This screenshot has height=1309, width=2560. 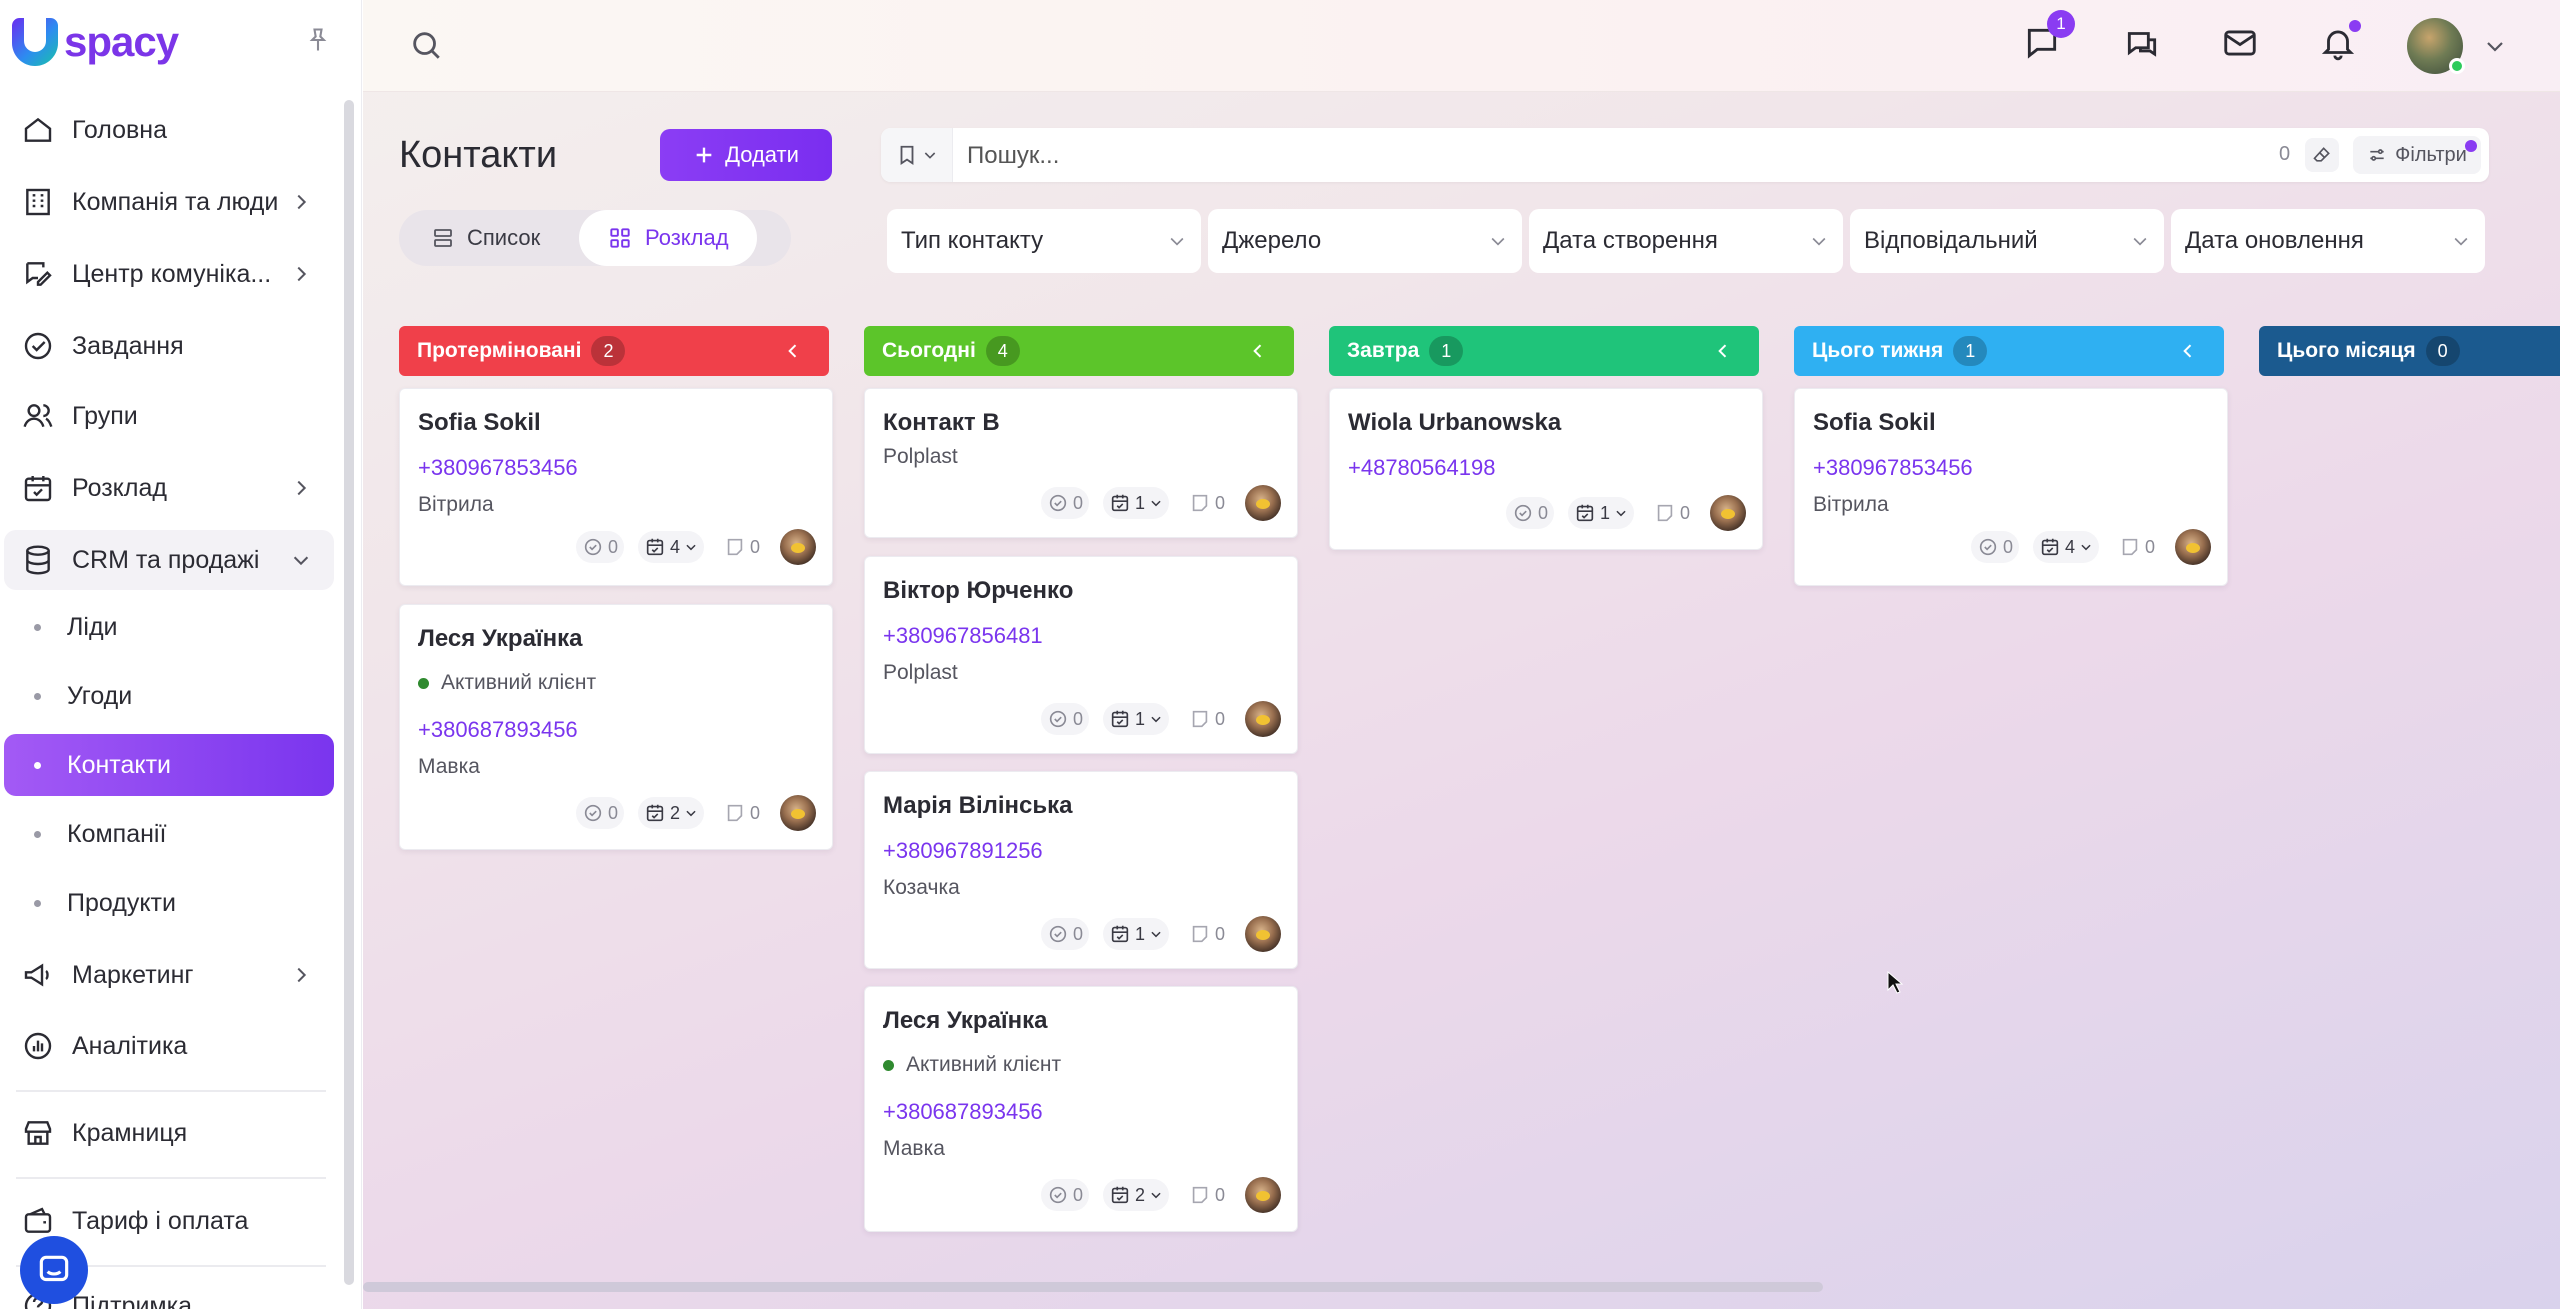 What do you see at coordinates (169, 834) in the screenshot?
I see `sidebar-subitem-companies: Компанії` at bounding box center [169, 834].